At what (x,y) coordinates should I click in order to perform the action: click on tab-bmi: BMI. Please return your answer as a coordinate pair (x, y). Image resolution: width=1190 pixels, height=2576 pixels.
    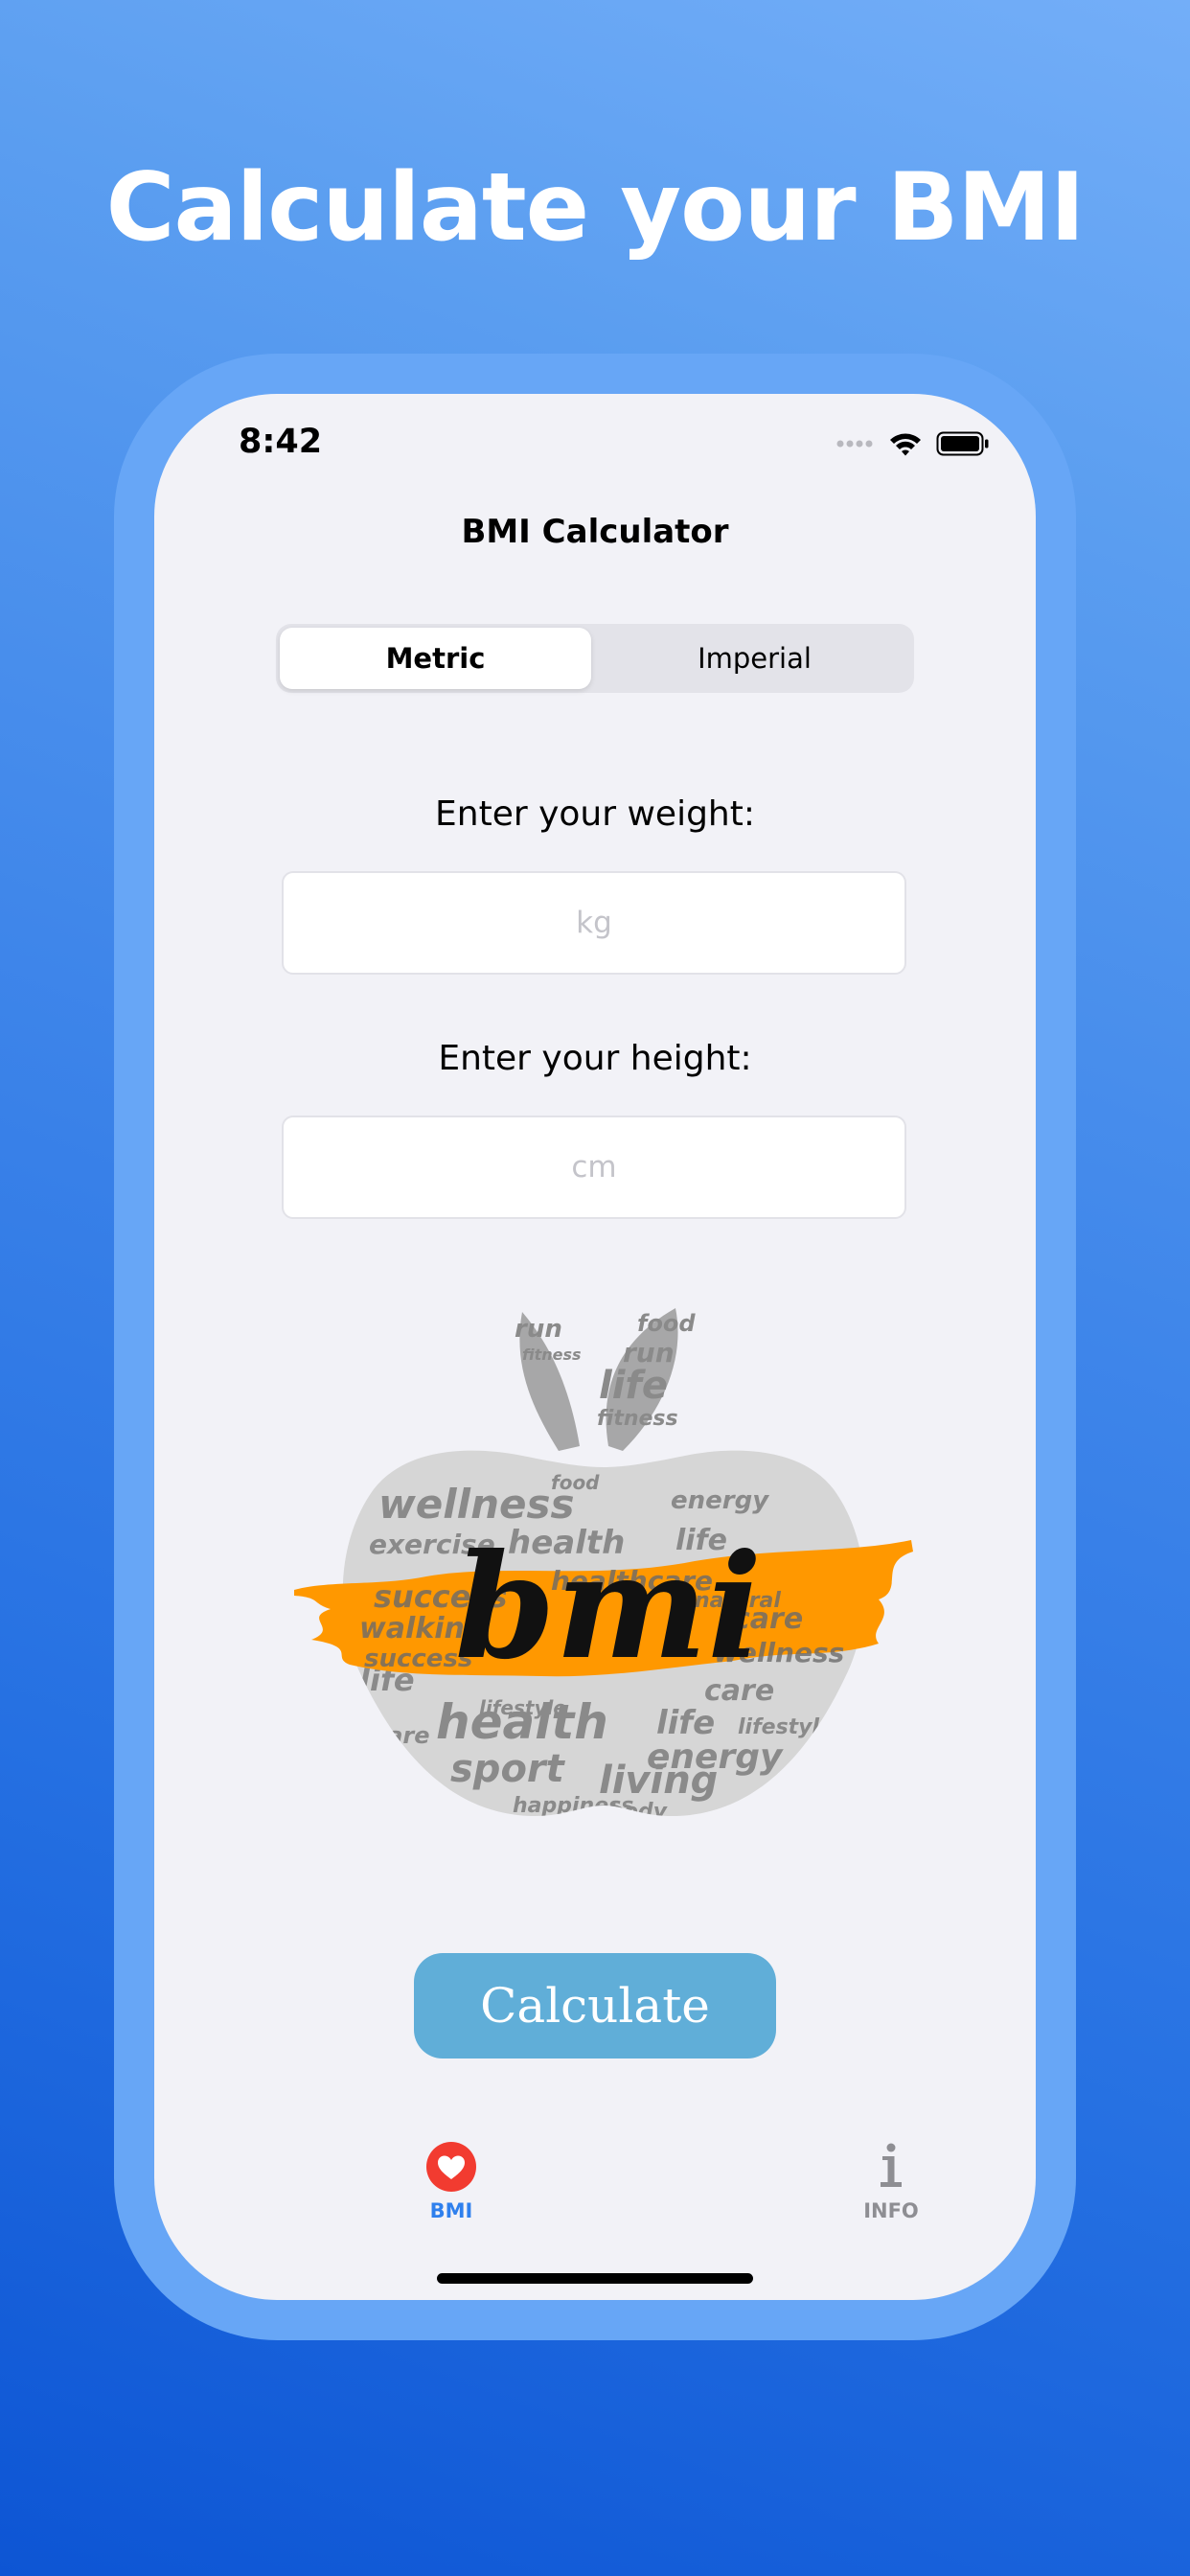
    Looking at the image, I should click on (452, 2192).